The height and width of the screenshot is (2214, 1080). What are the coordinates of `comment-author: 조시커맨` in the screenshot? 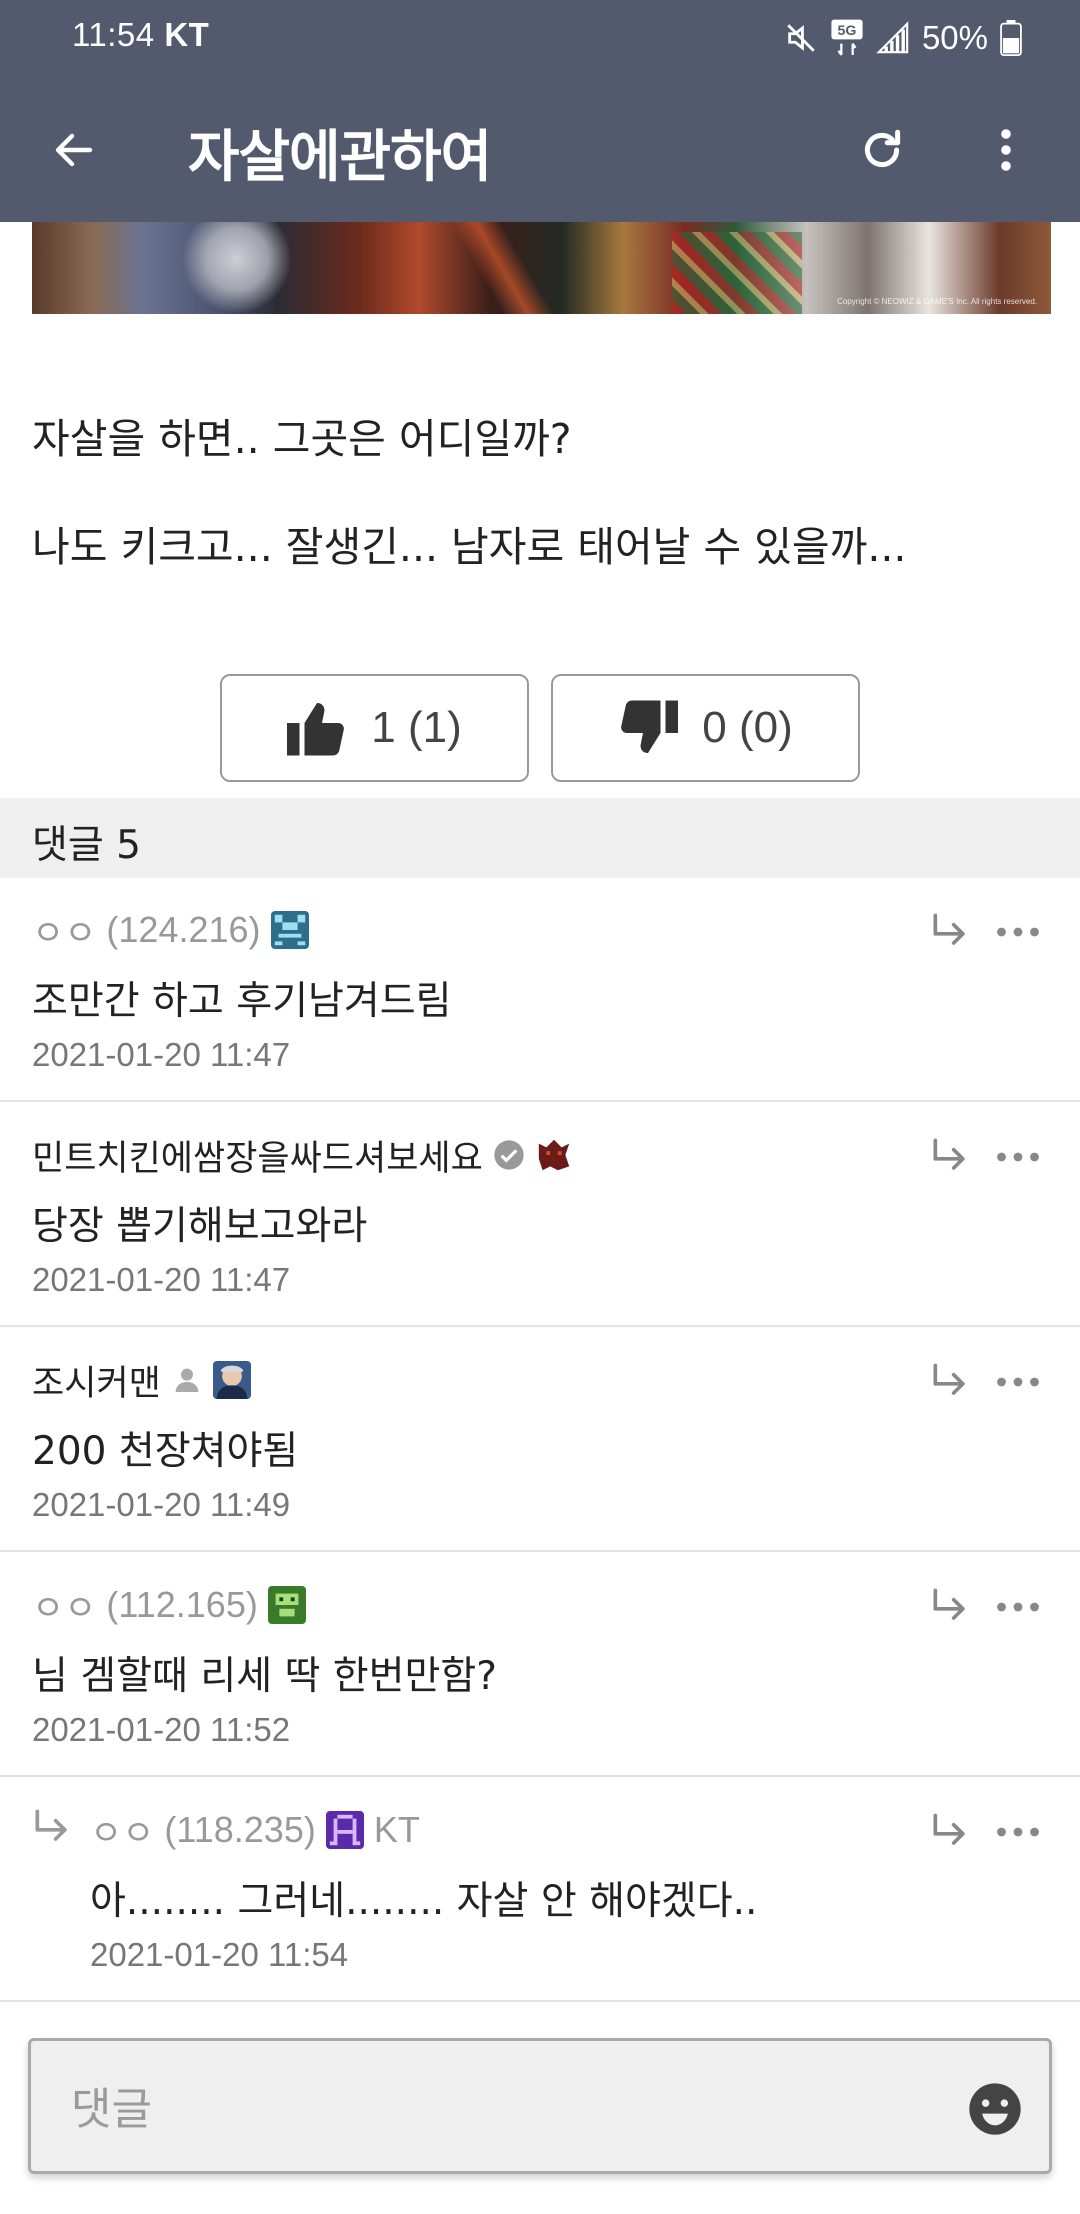 It's located at (96, 1380).